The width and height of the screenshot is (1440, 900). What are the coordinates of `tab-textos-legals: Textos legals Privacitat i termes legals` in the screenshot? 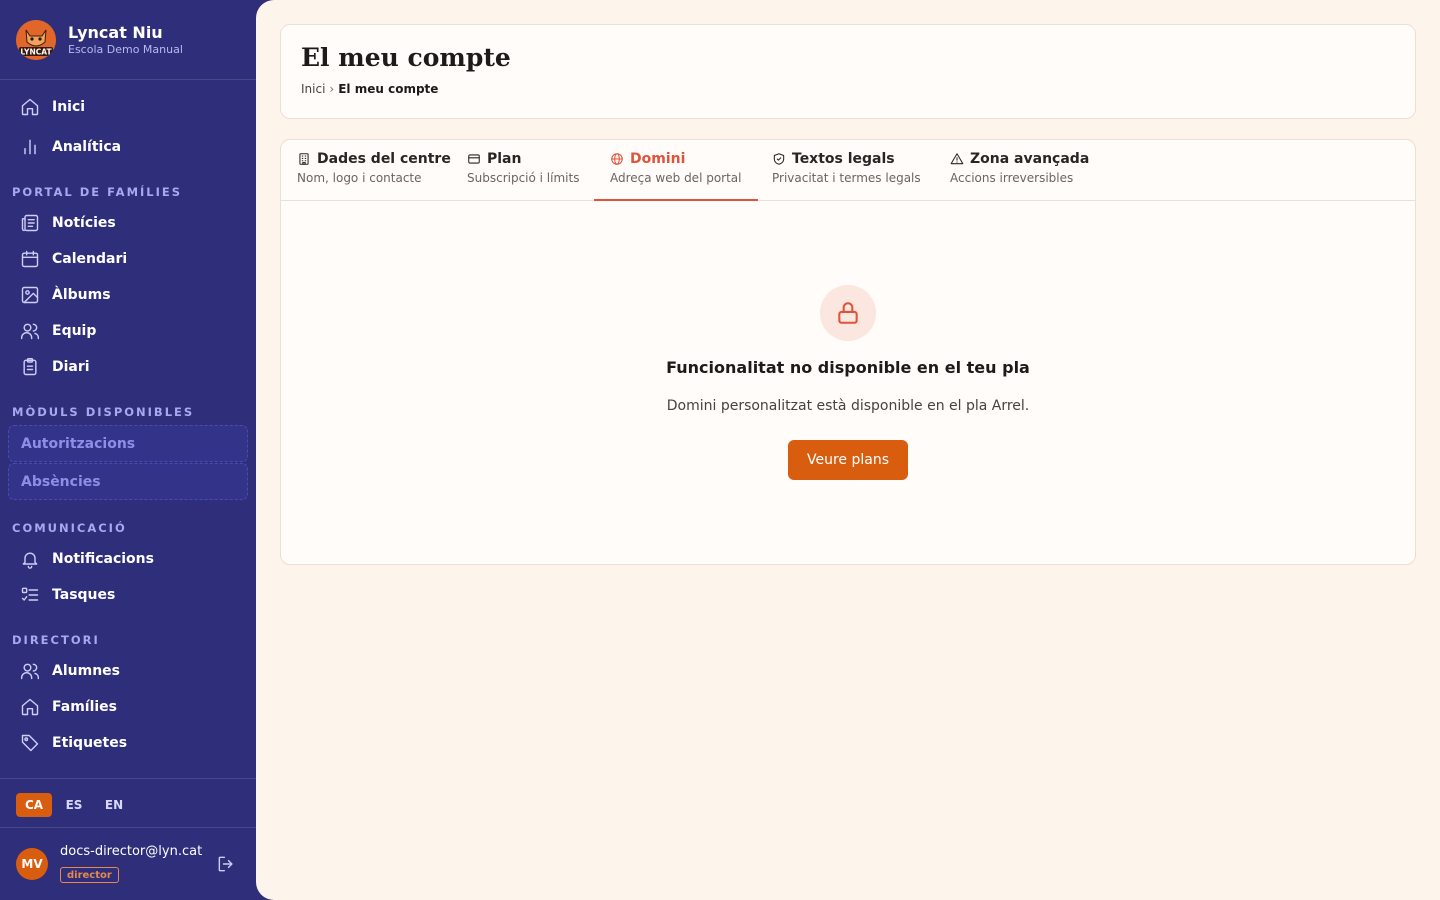 It's located at (846, 170).